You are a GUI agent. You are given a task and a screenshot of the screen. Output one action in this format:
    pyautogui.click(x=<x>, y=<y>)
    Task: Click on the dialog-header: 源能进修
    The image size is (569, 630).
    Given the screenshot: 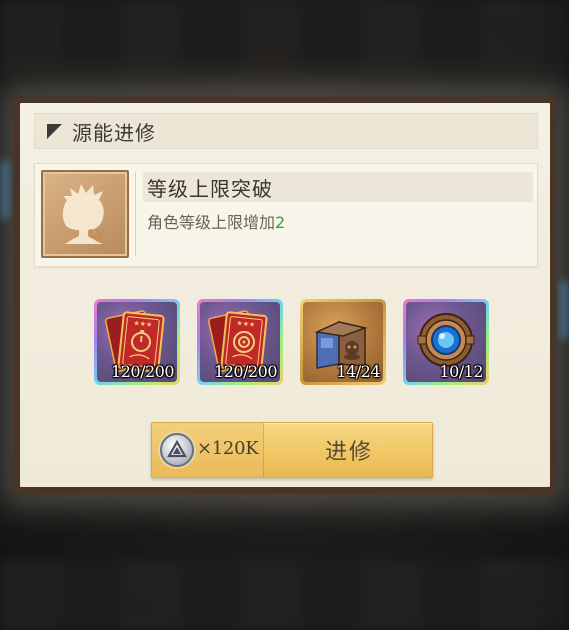 What is the action you would take?
    pyautogui.click(x=286, y=131)
    